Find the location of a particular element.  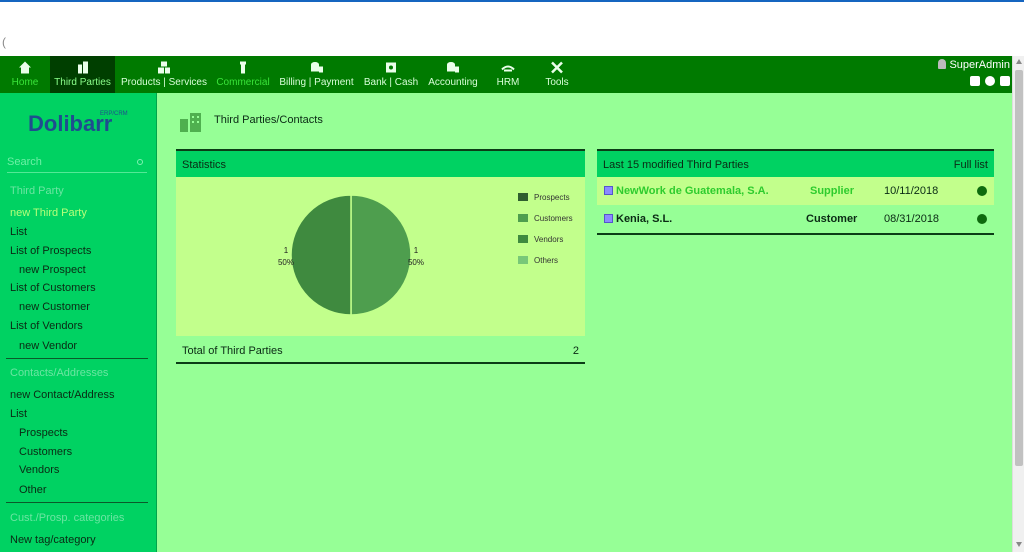

logo-subtext: ERP/CRM is located at coordinates (114, 114).